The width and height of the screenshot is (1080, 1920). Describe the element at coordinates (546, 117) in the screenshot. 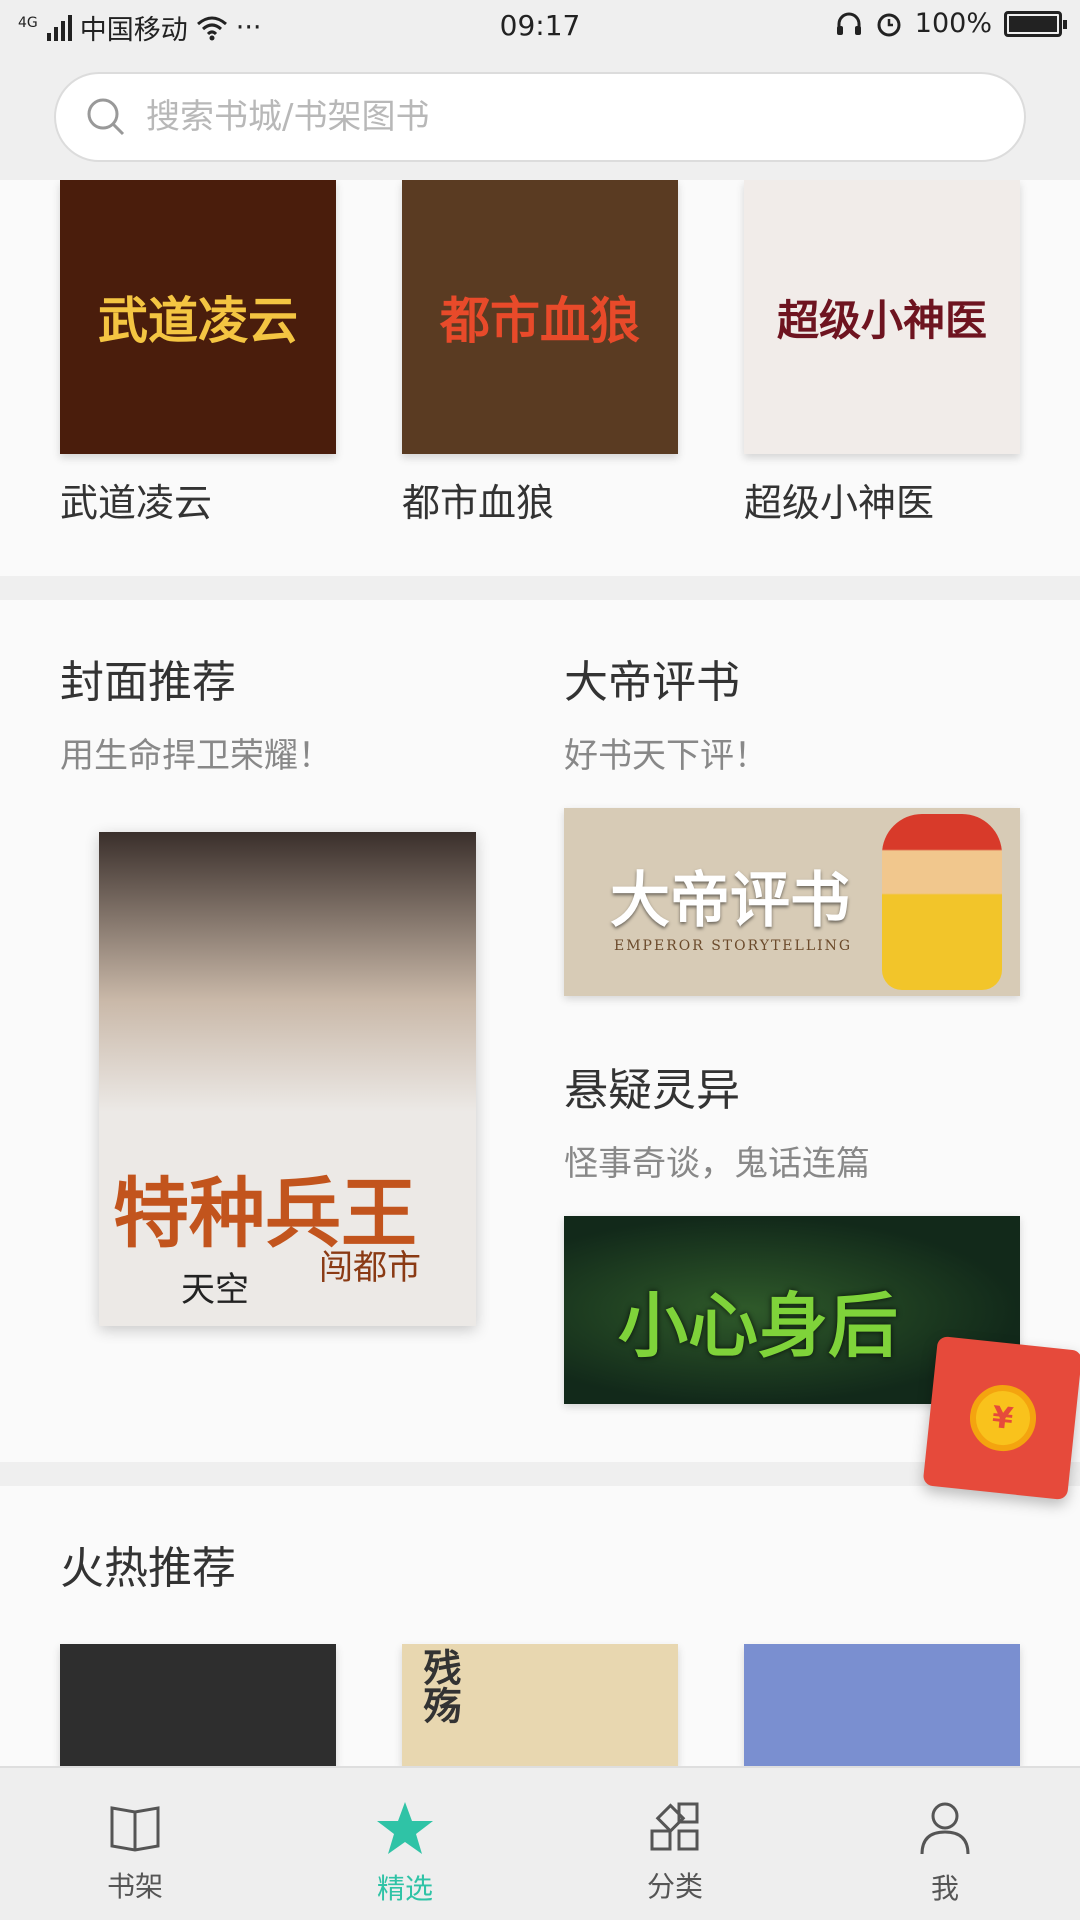

I see `search-input` at that location.